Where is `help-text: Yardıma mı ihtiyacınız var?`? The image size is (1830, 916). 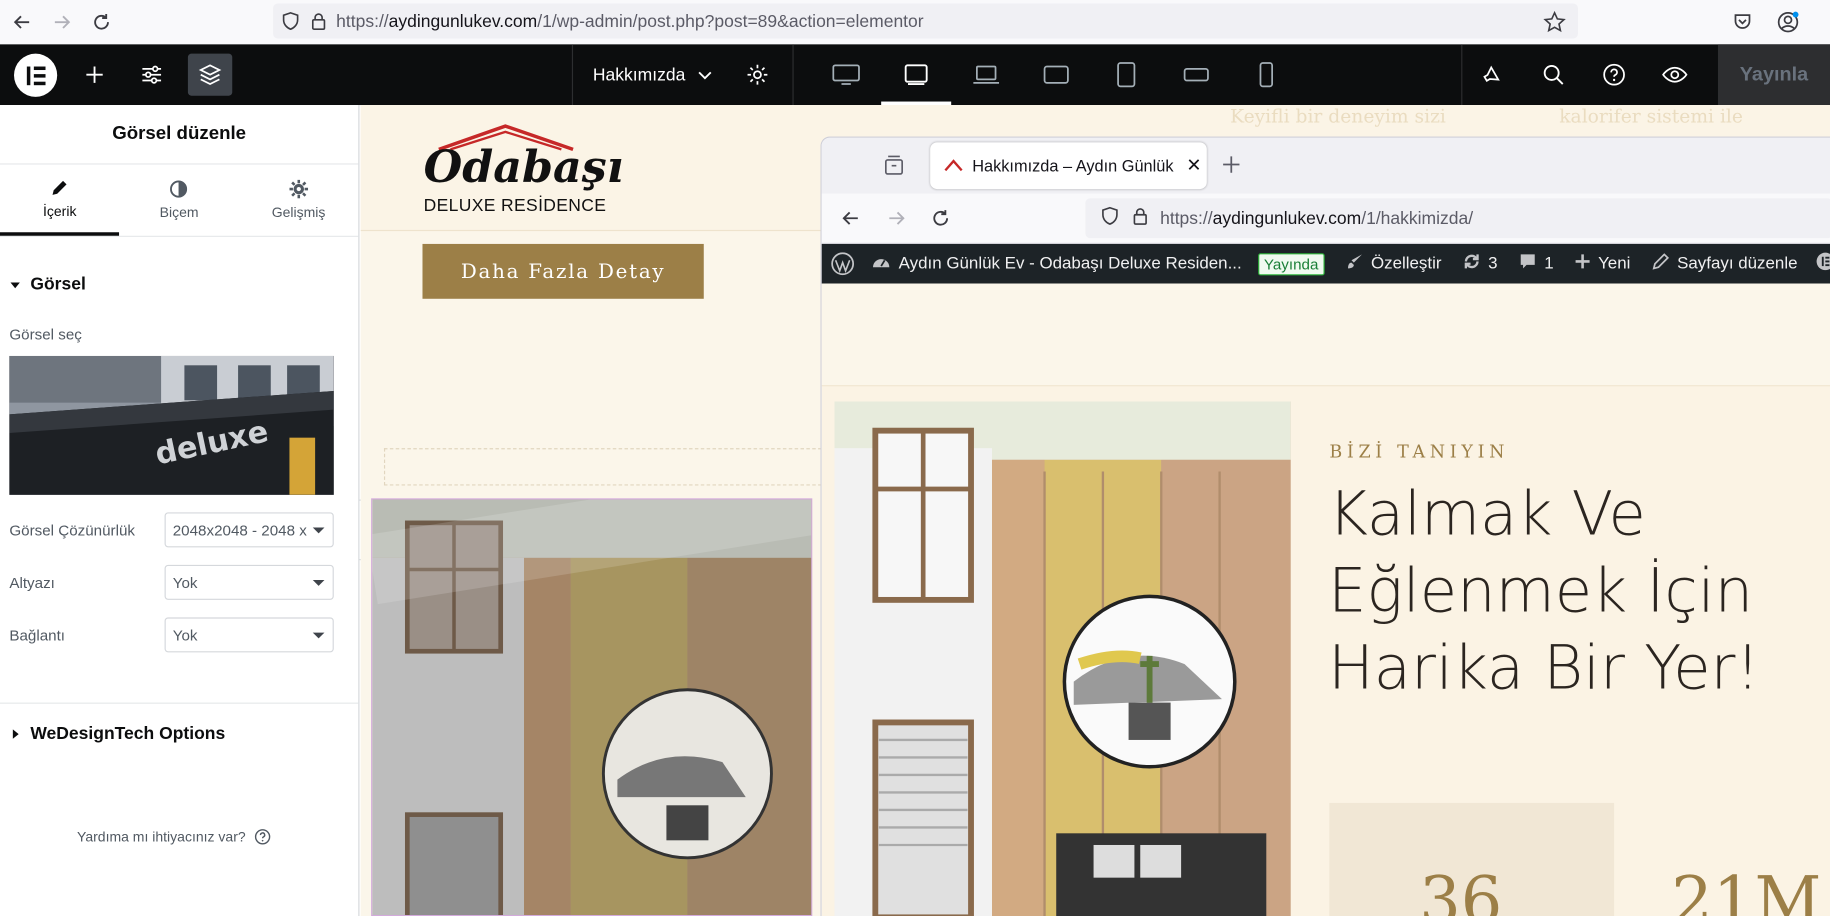
help-text: Yardıma mı ihtiyacınız var? is located at coordinates (161, 836).